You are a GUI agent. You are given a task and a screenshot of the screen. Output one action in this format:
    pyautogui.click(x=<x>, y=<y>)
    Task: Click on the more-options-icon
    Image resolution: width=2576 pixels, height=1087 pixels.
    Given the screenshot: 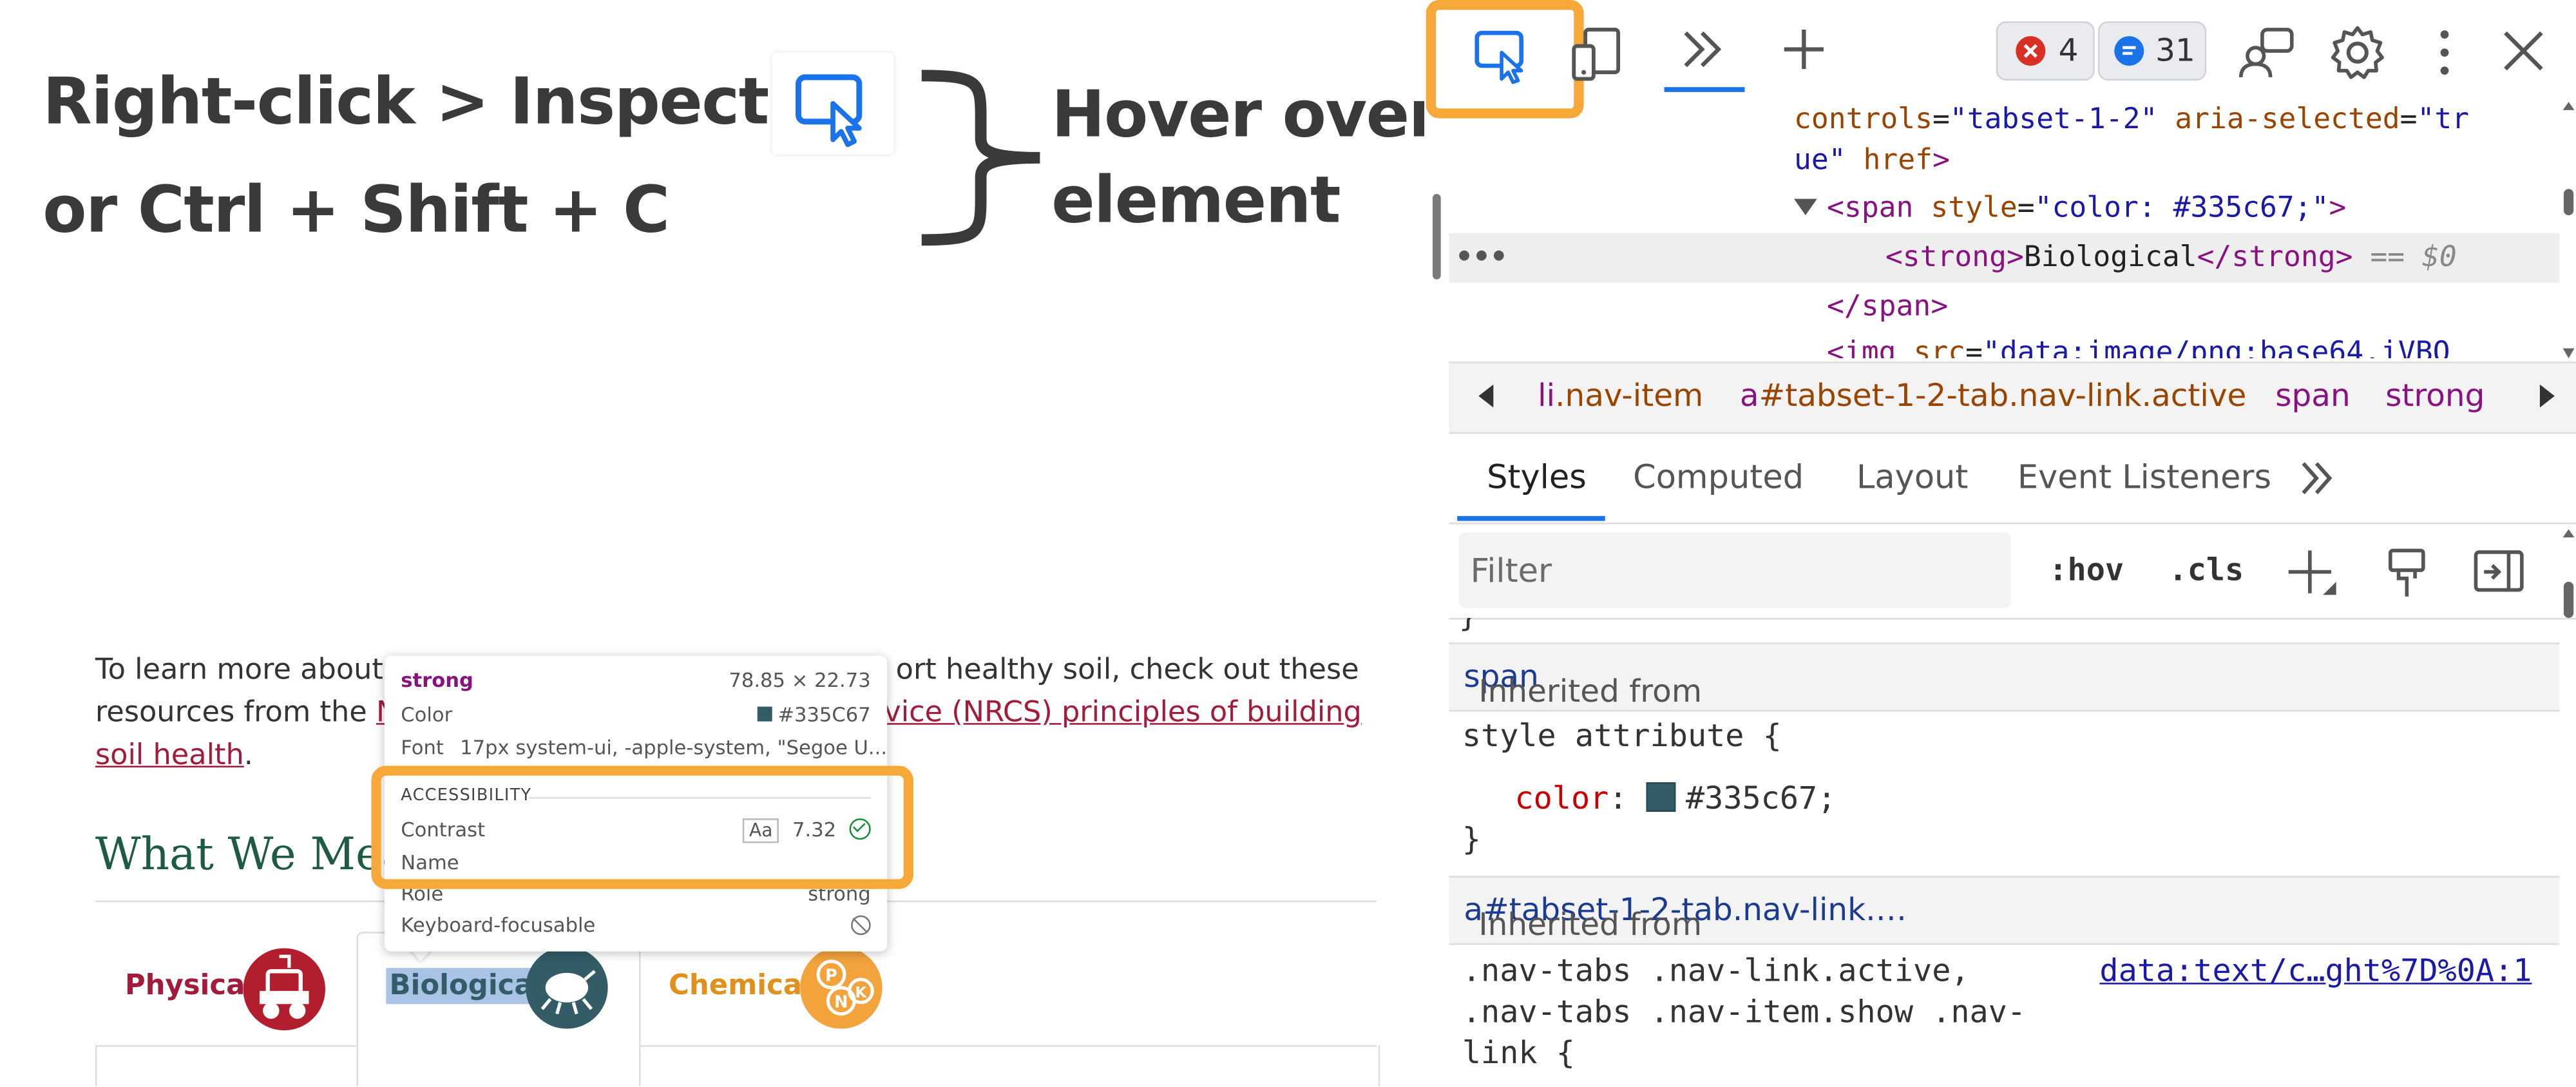 What is the action you would take?
    pyautogui.click(x=2444, y=53)
    